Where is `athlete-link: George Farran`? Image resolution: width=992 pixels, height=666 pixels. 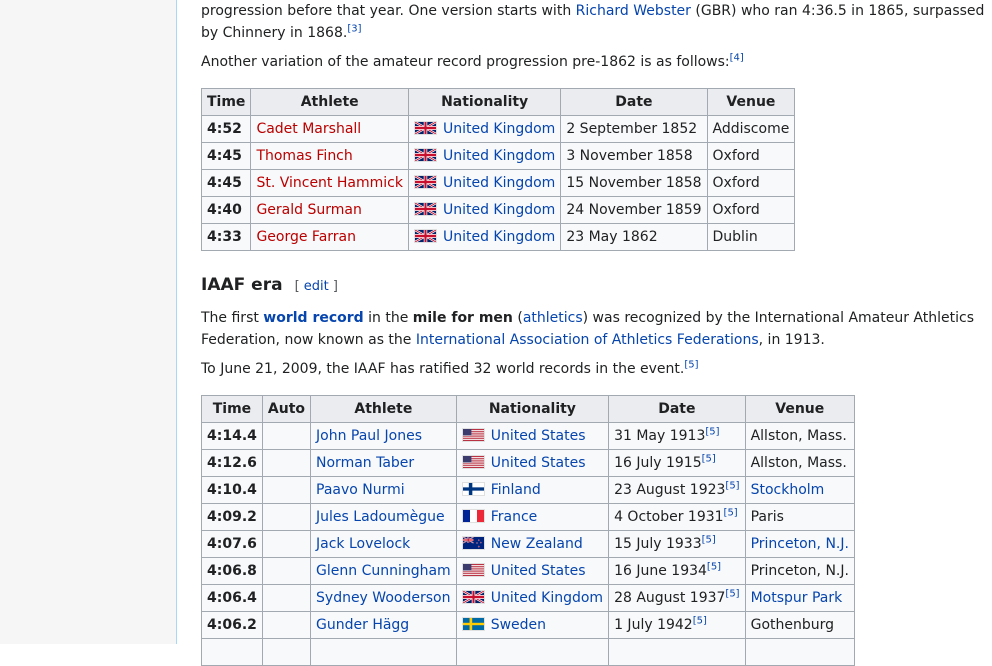 athlete-link: George Farran is located at coordinates (306, 237).